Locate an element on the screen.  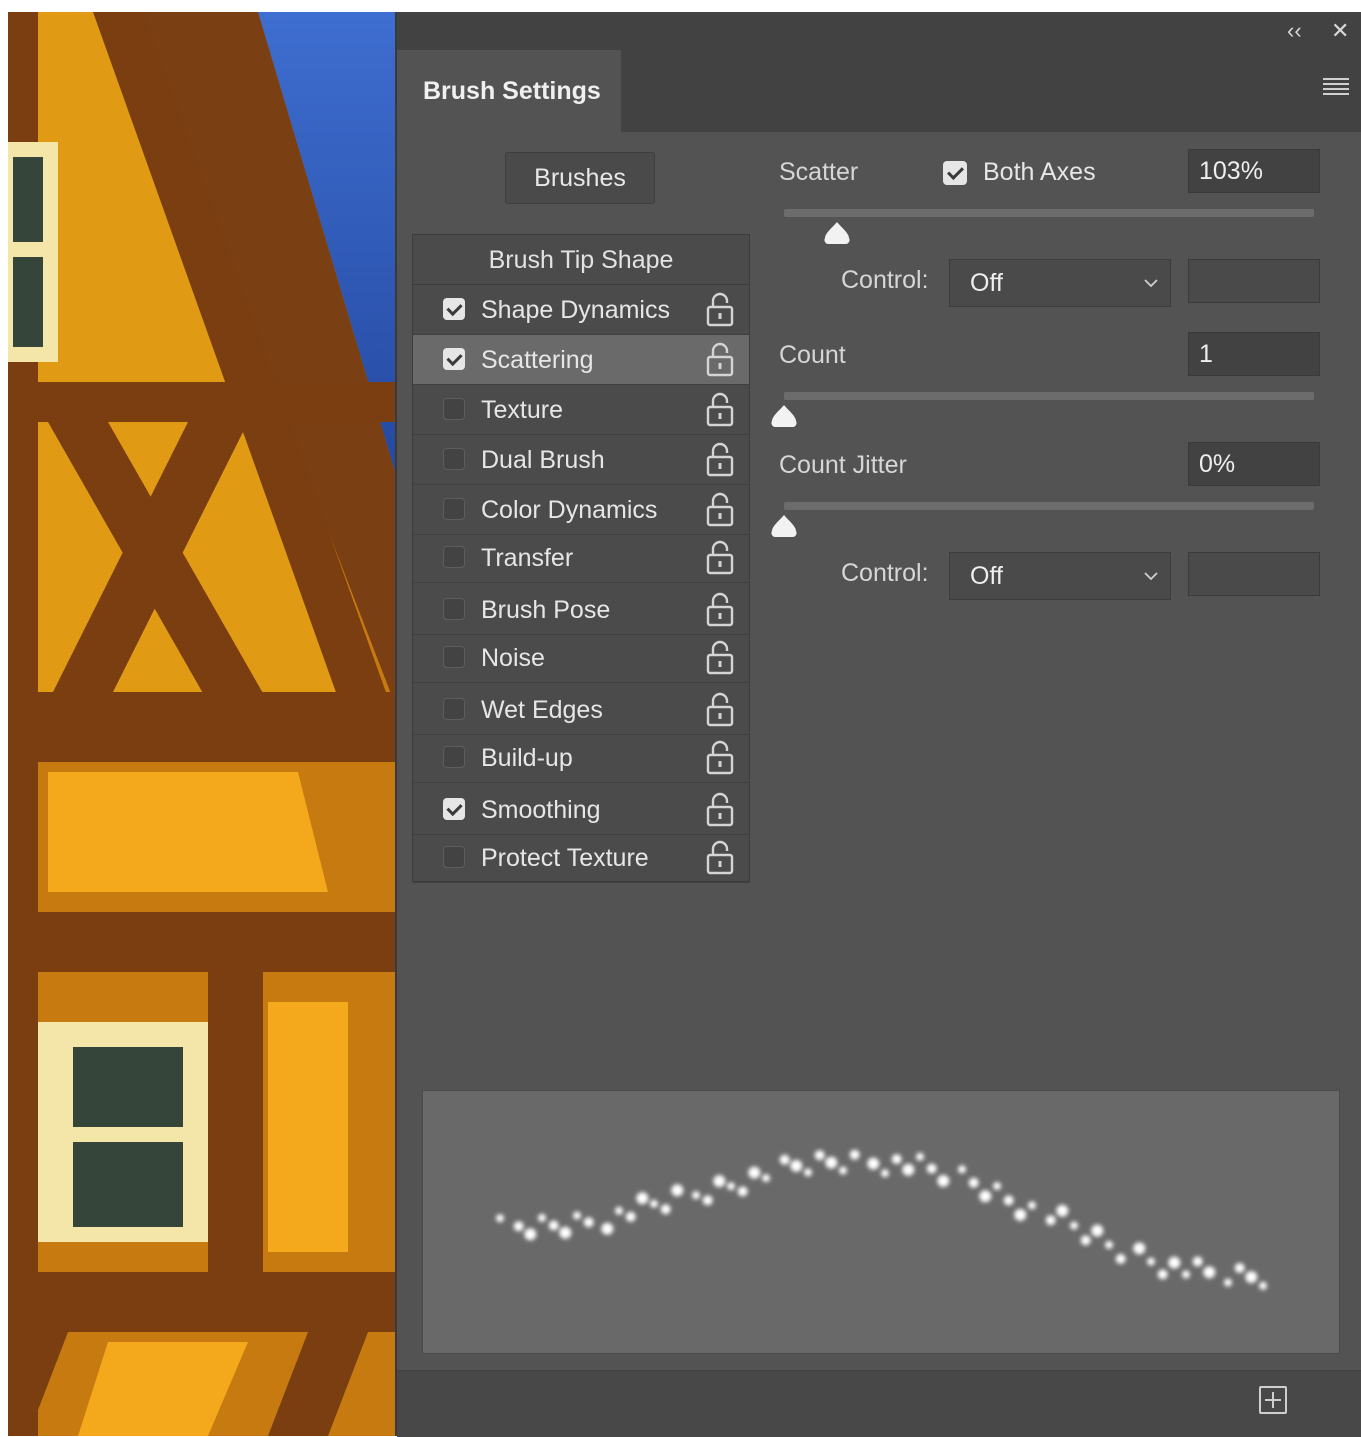
scatter-value-field: 103% is located at coordinates (1254, 171).